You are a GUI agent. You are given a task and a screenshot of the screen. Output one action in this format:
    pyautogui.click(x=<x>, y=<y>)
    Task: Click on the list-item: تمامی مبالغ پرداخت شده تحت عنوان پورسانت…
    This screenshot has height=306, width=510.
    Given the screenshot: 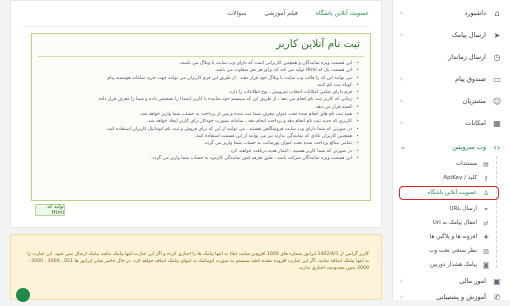 What is the action you would take?
    pyautogui.click(x=200, y=144)
    